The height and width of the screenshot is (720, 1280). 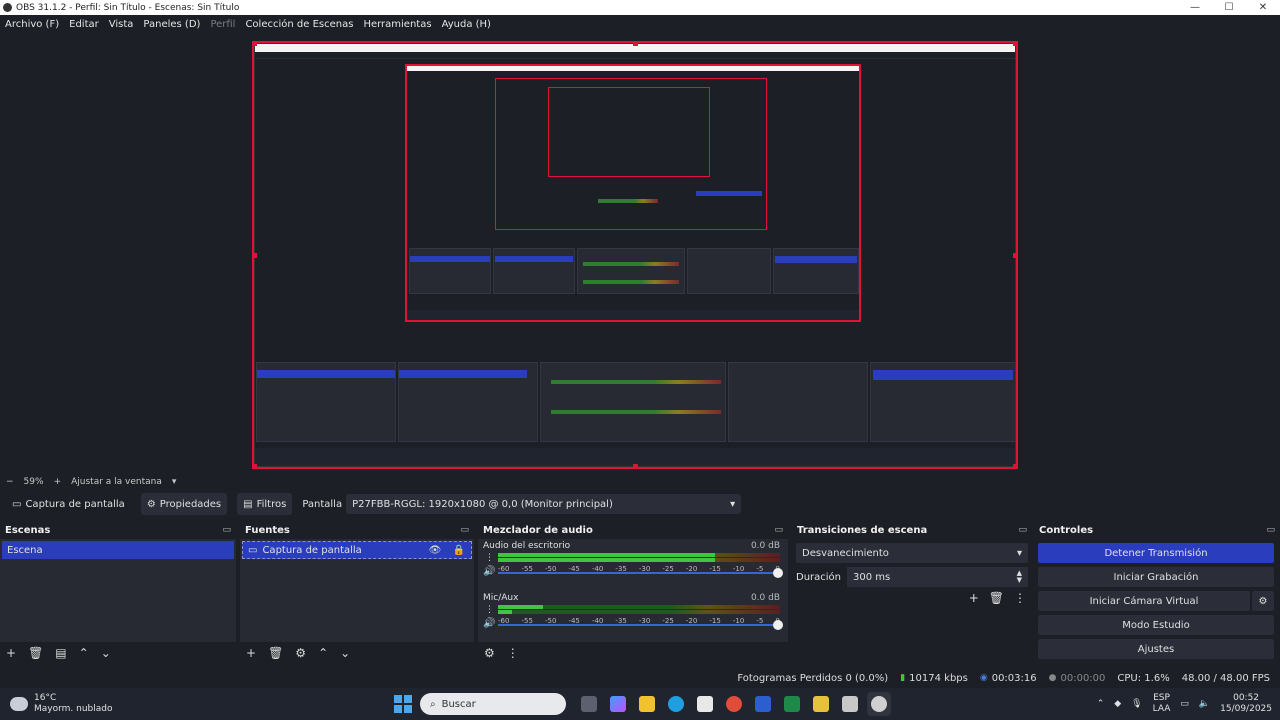 I want to click on app-icon, so click(x=850, y=704).